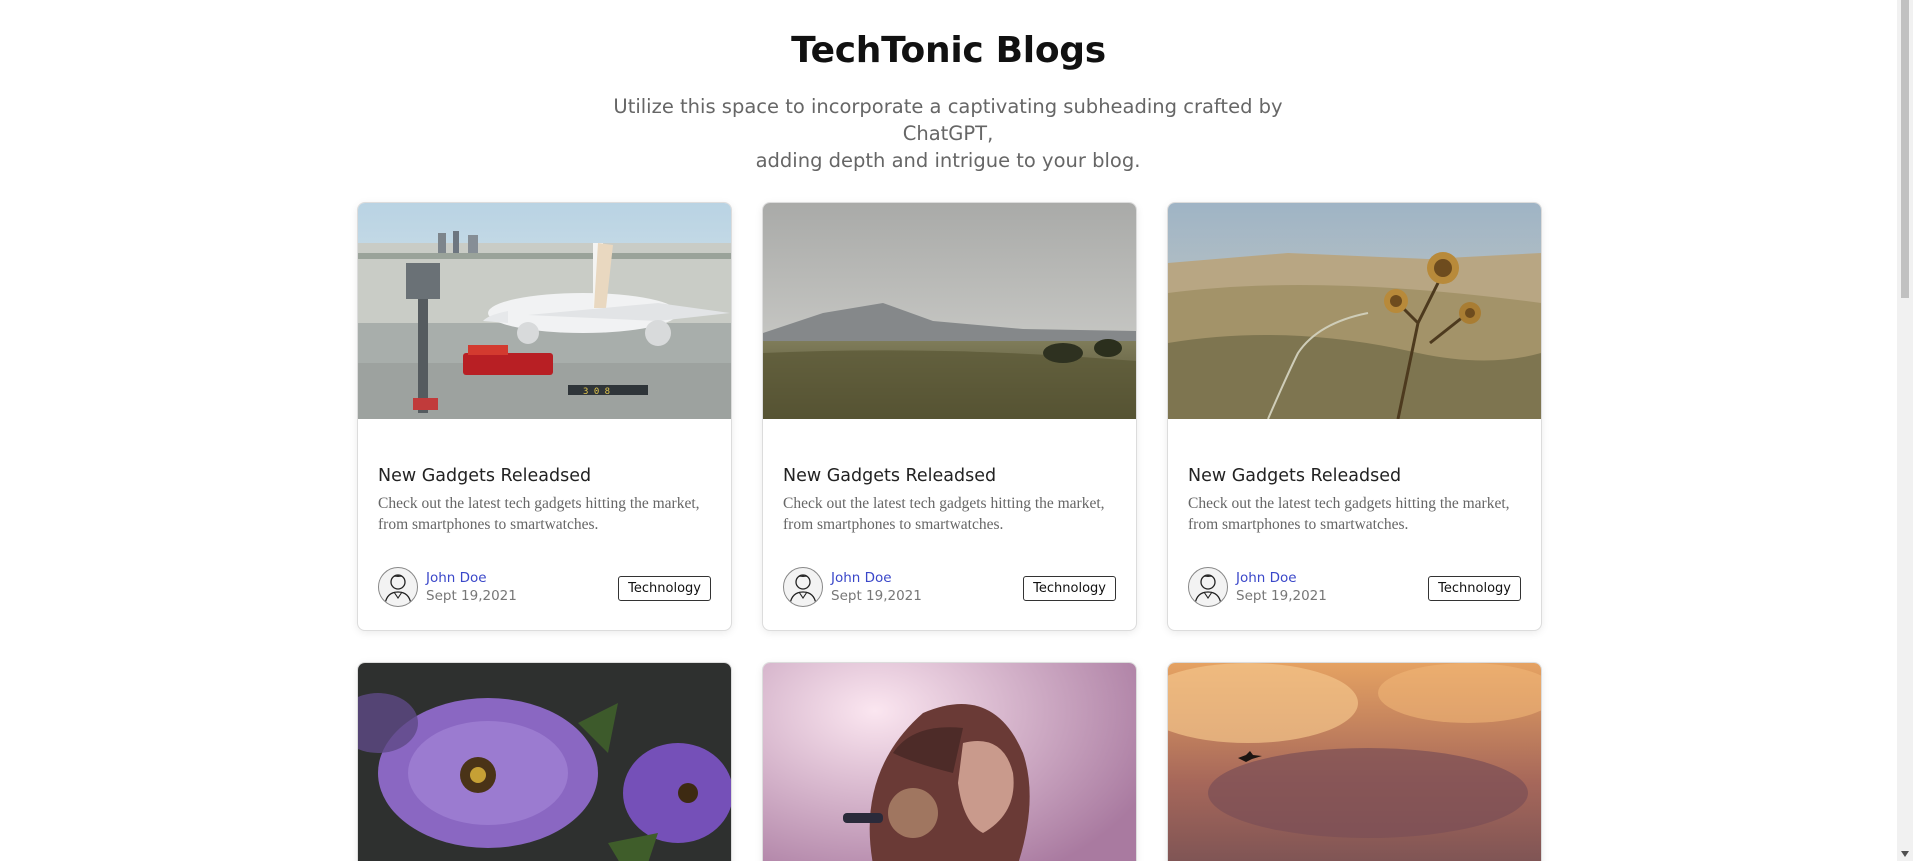 The image size is (1913, 861). I want to click on scrollbar-thumb, so click(1905, 149).